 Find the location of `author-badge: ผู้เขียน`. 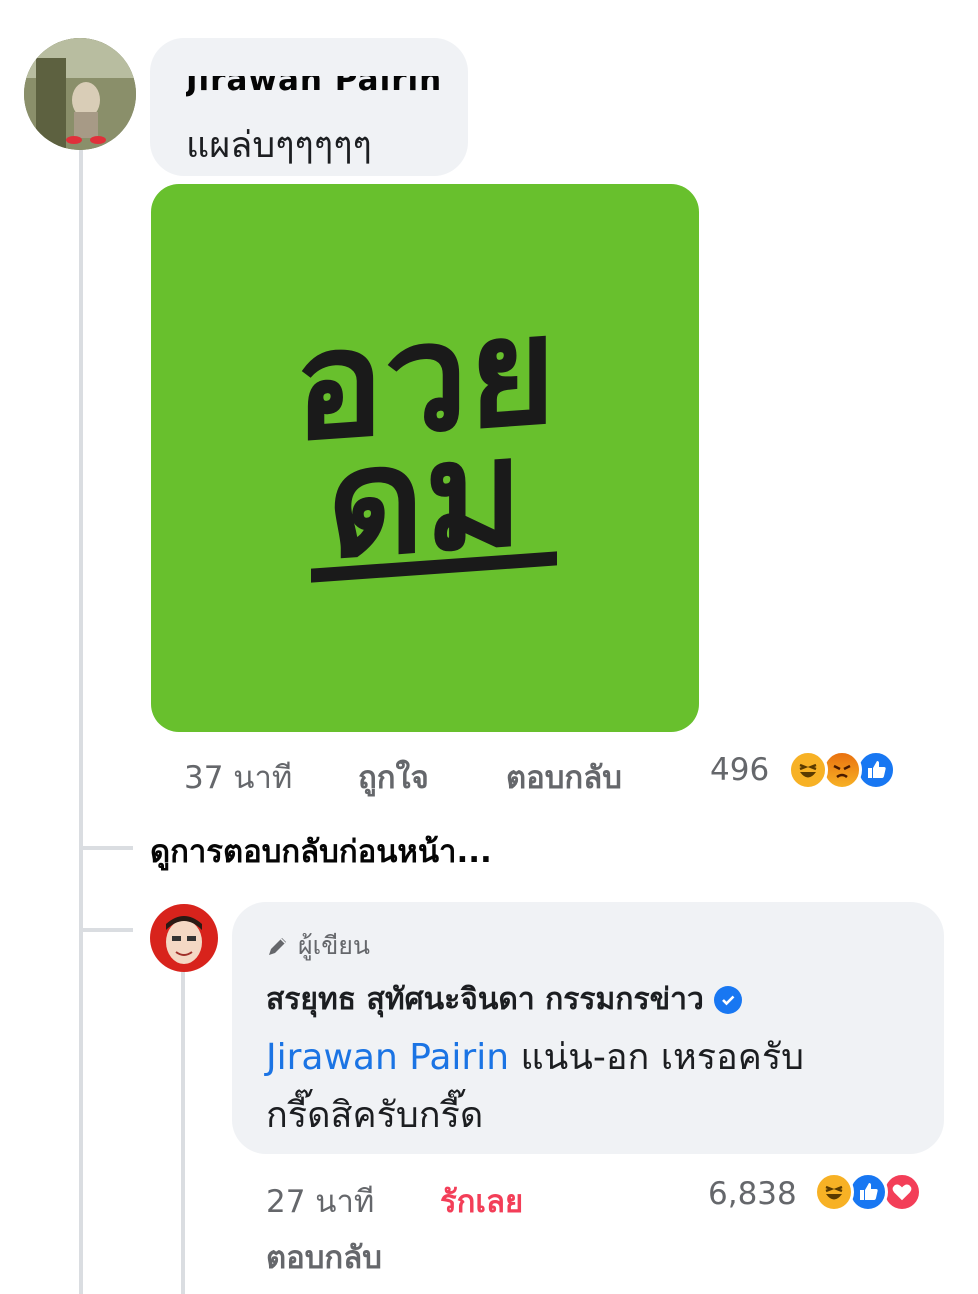

author-badge: ผู้เขียน is located at coordinates (318, 946).